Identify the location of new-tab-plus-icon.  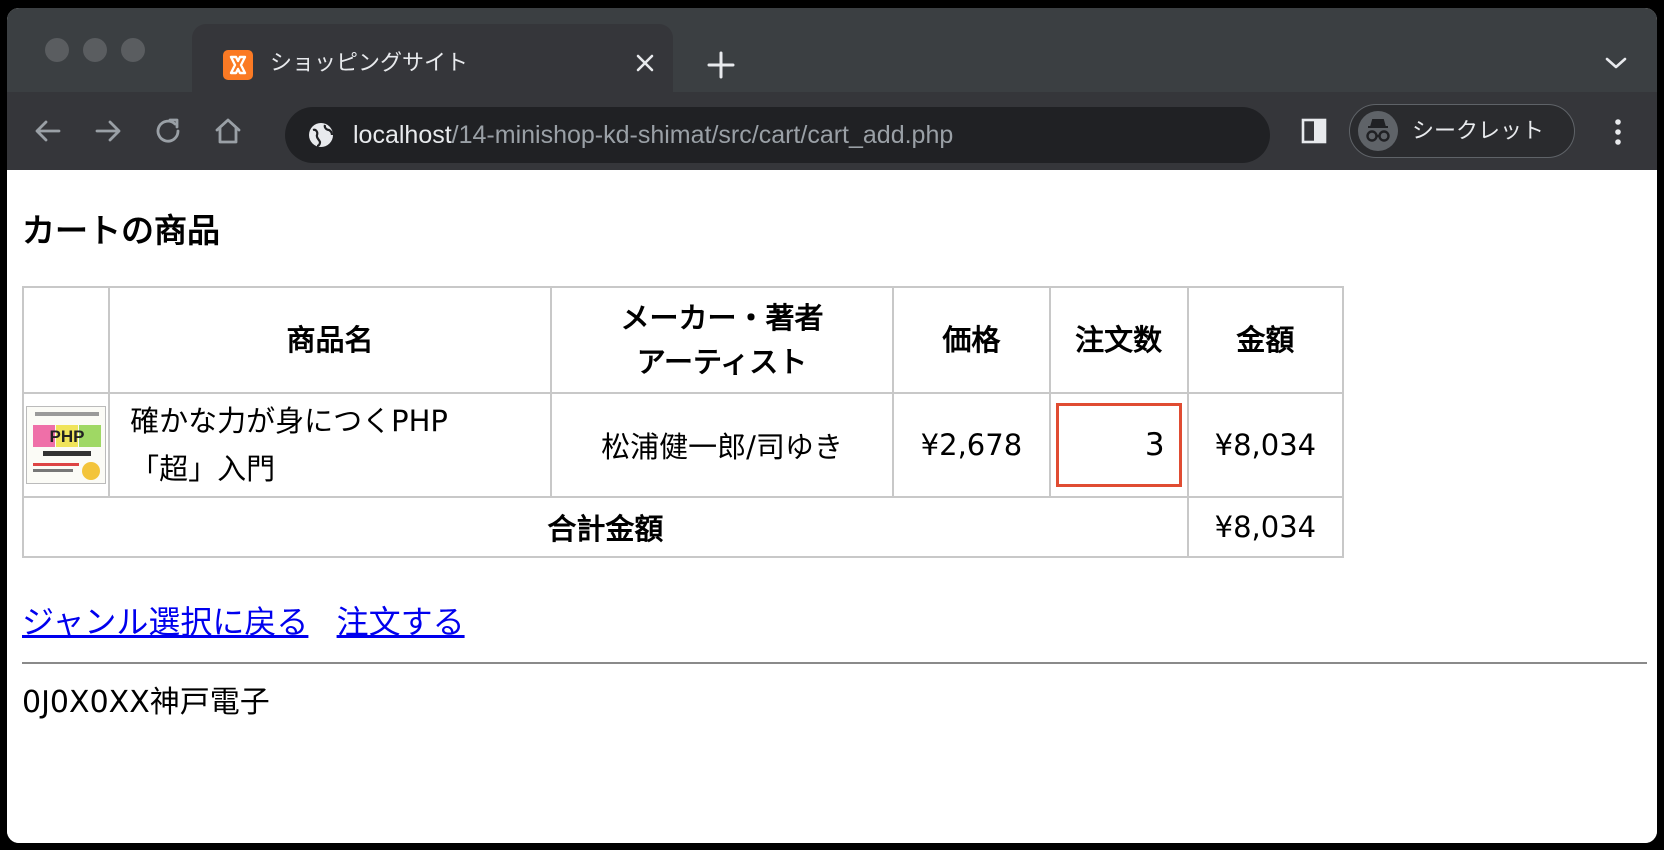
(721, 65).